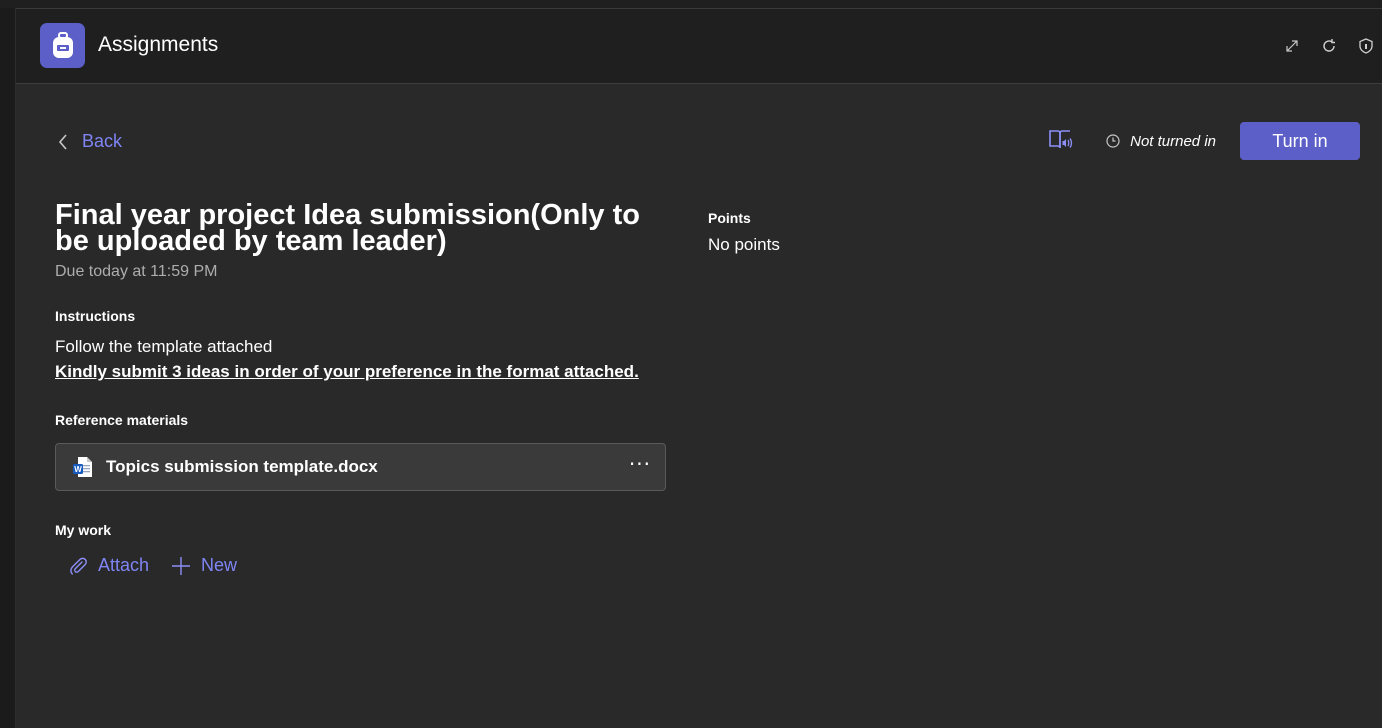 This screenshot has height=728, width=1382. I want to click on more-options-icon: ···, so click(640, 464).